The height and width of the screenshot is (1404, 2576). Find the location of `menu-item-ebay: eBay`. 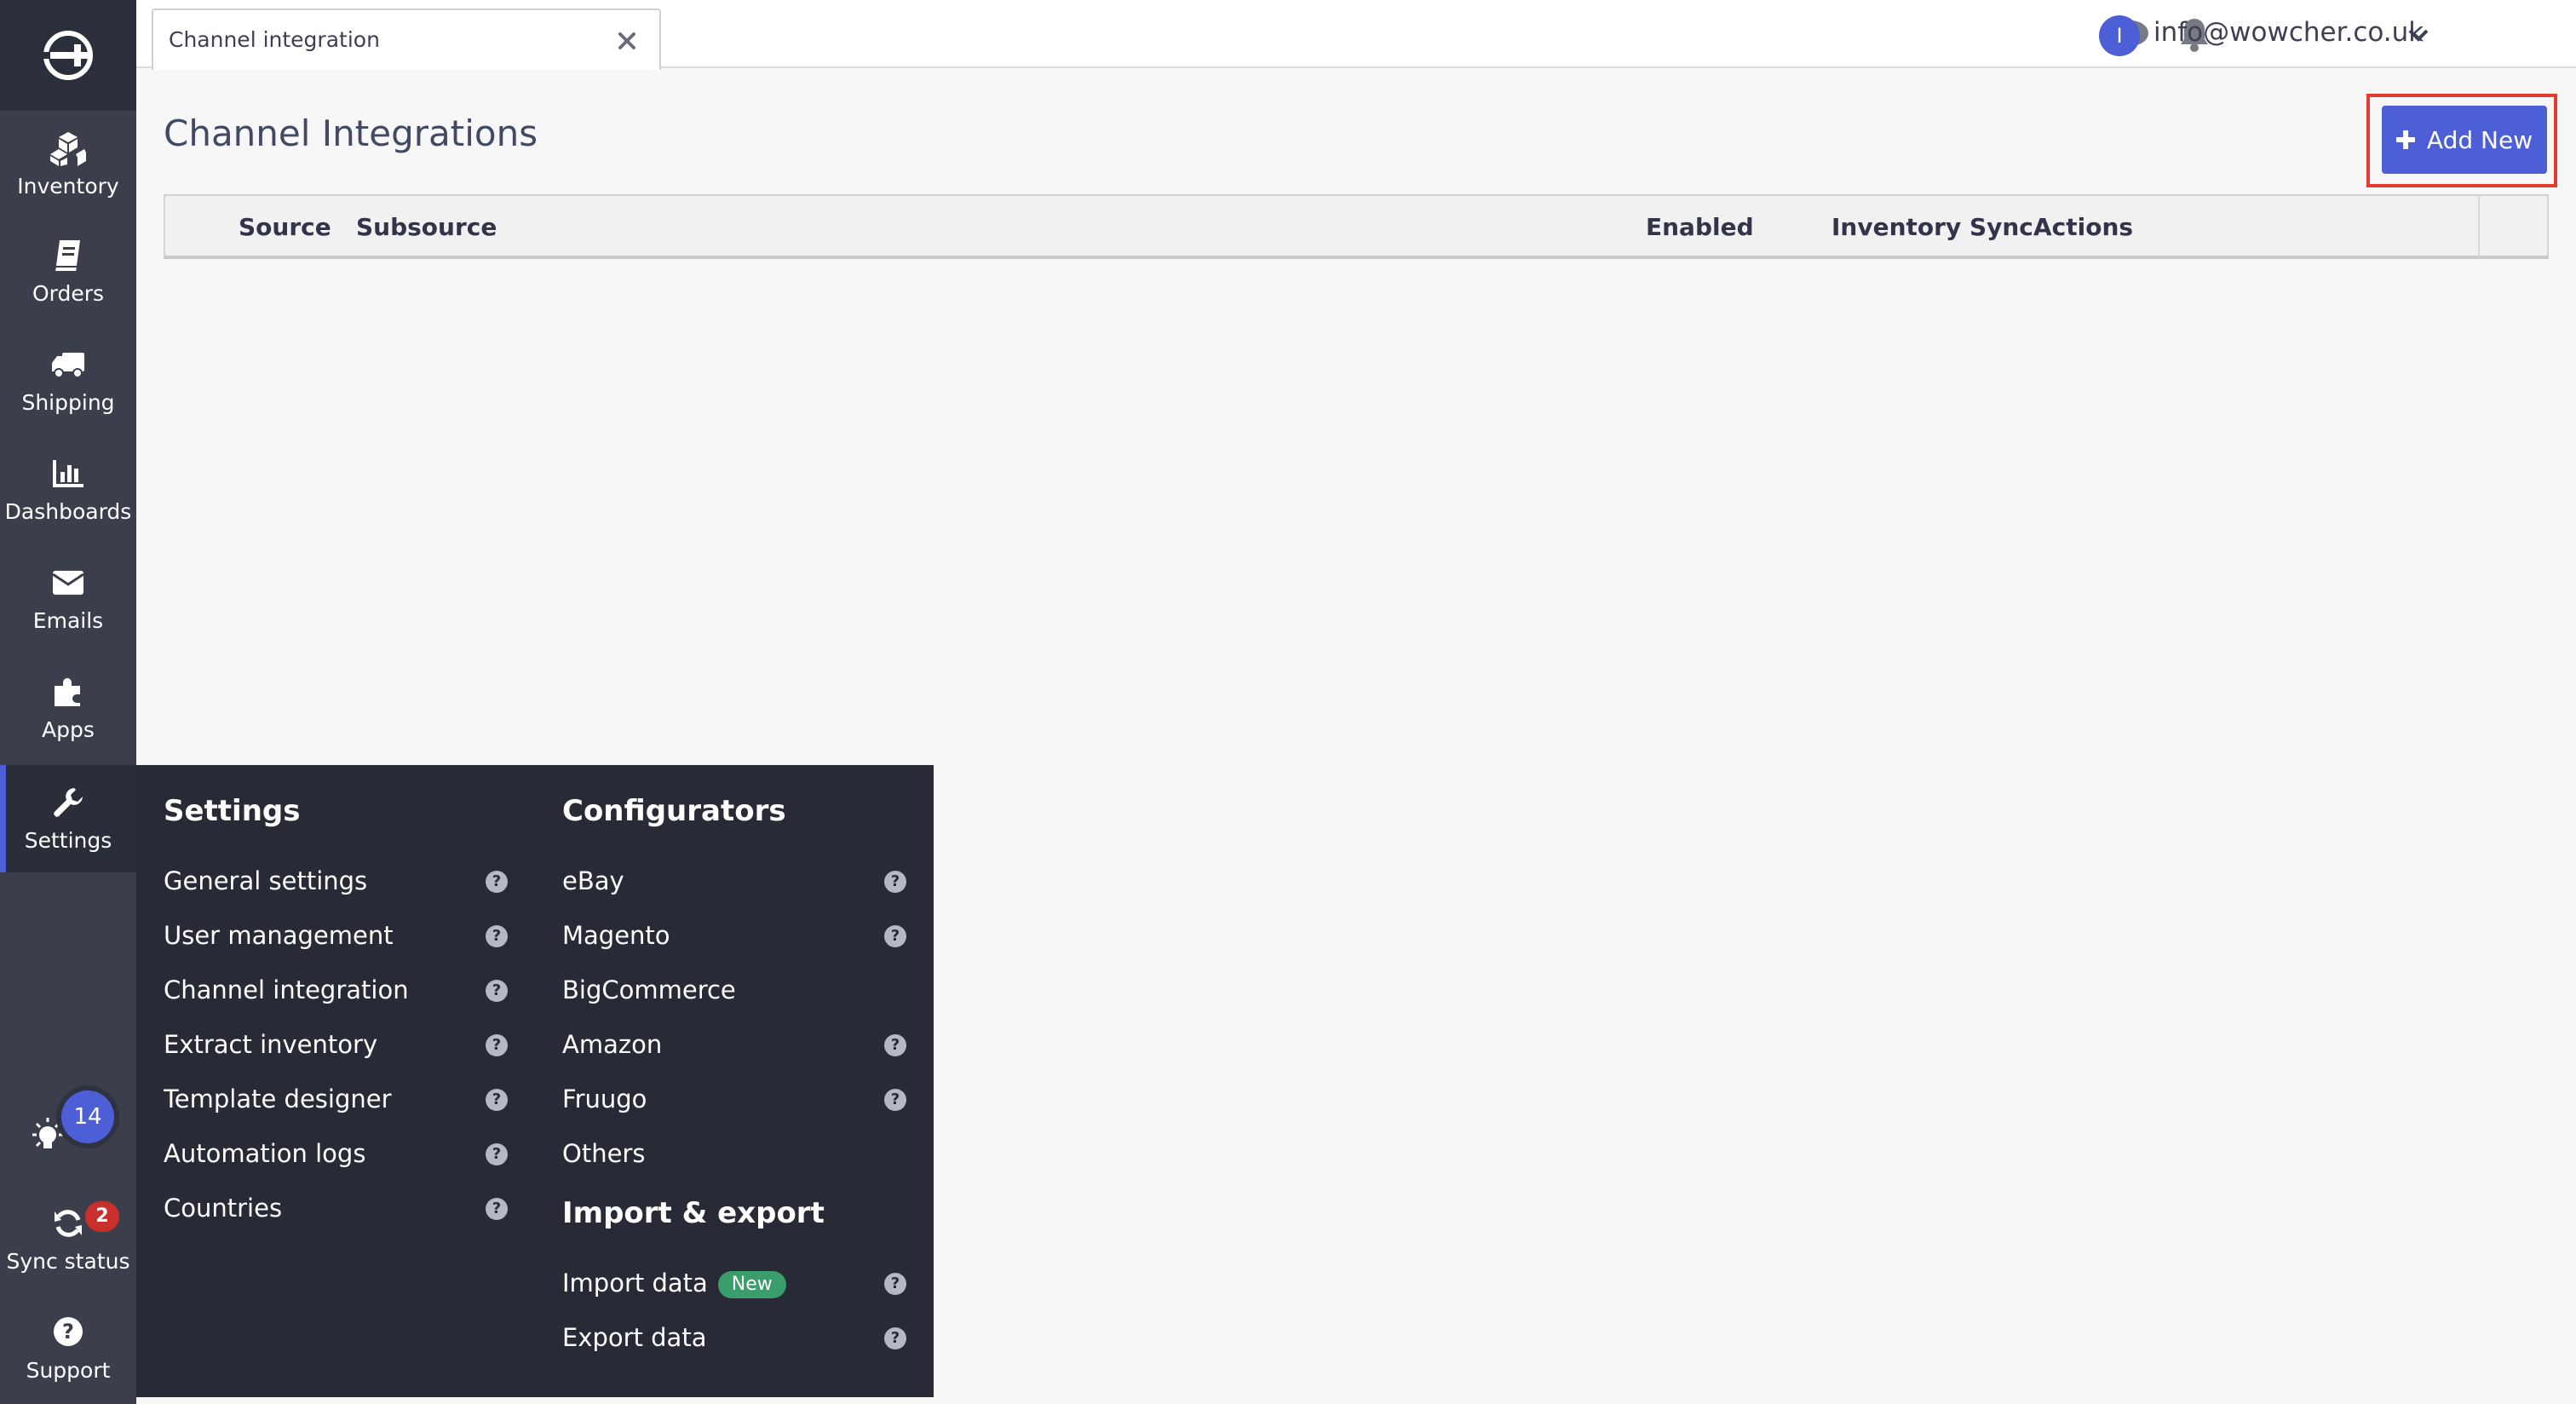

menu-item-ebay: eBay is located at coordinates (593, 881).